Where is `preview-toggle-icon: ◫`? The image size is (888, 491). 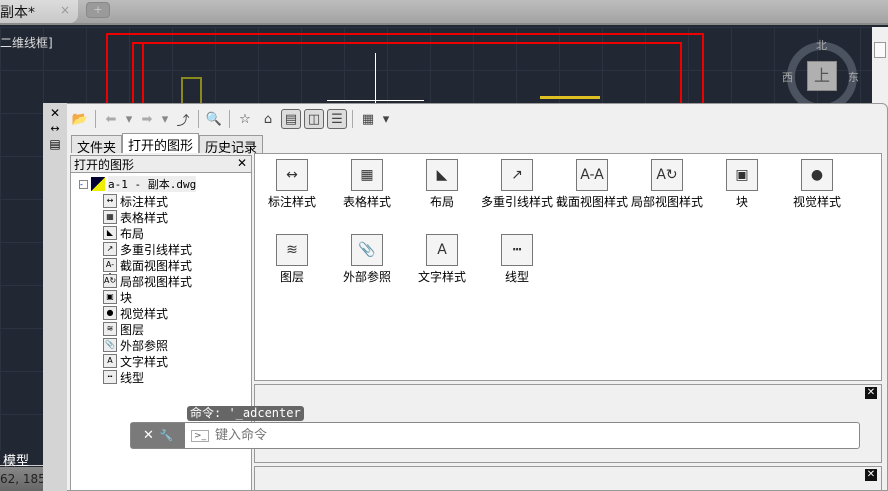
preview-toggle-icon: ◫ is located at coordinates (314, 119).